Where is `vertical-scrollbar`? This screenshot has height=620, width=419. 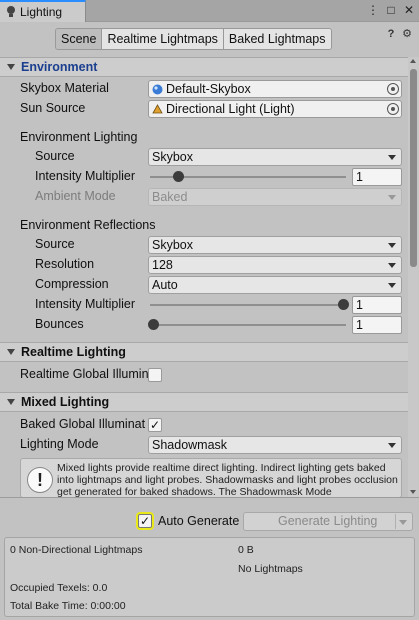
vertical-scrollbar is located at coordinates (413, 277).